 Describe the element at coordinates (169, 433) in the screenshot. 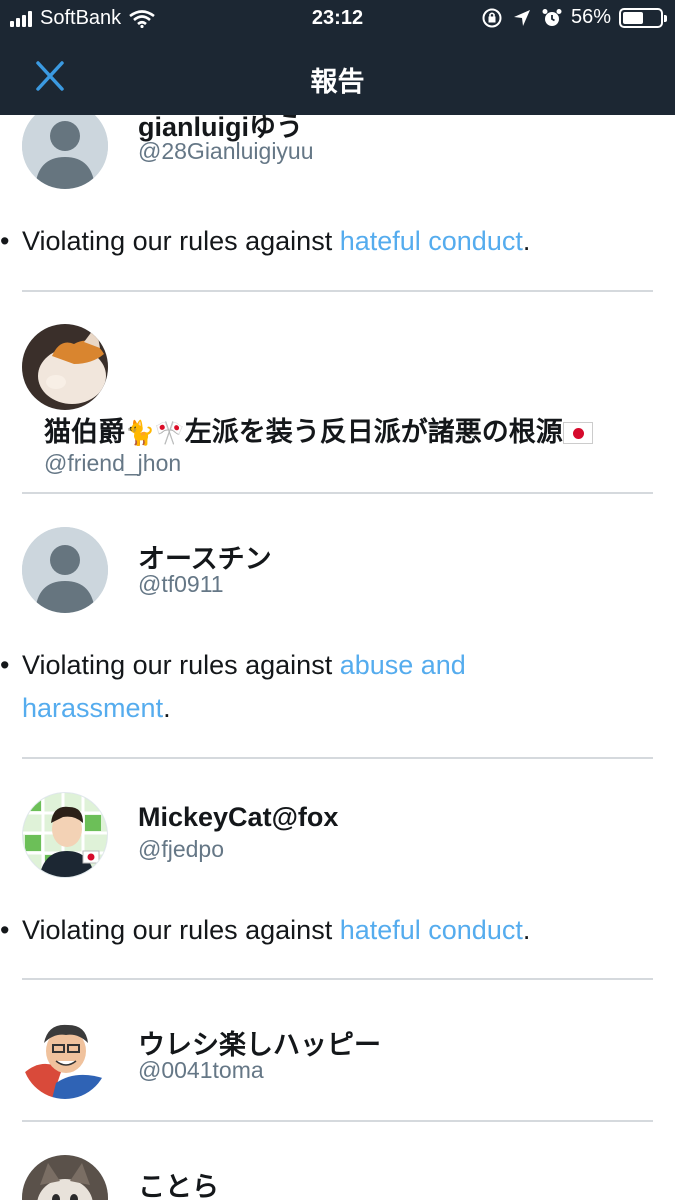

I see `crossed-flags-emoji: 🎌` at that location.